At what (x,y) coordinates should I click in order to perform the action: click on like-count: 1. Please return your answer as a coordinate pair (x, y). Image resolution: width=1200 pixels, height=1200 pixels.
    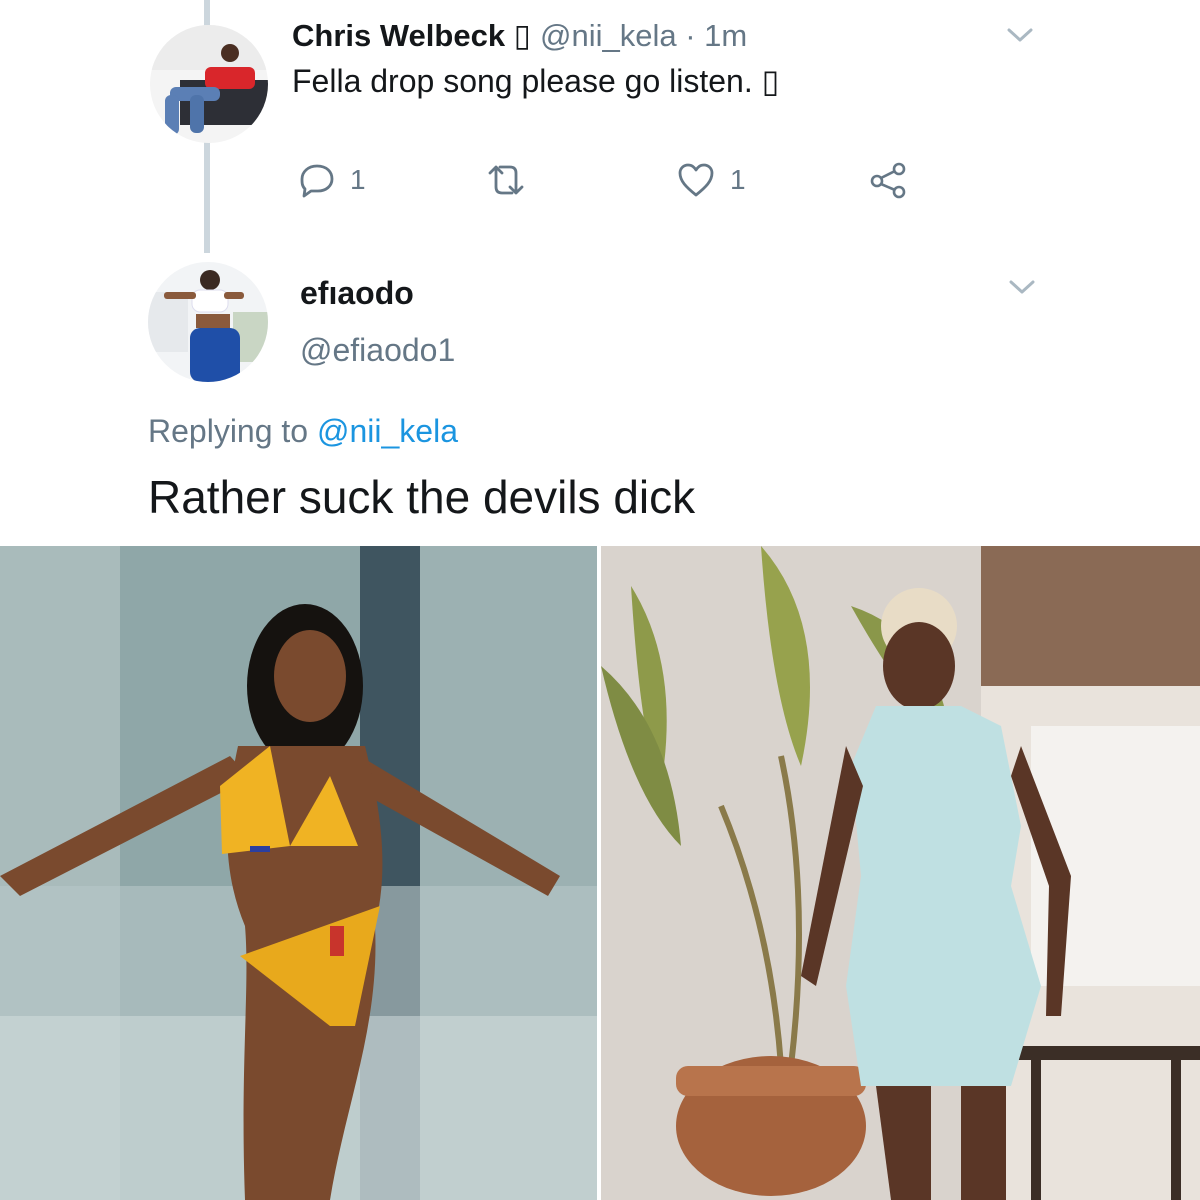
    Looking at the image, I should click on (738, 179).